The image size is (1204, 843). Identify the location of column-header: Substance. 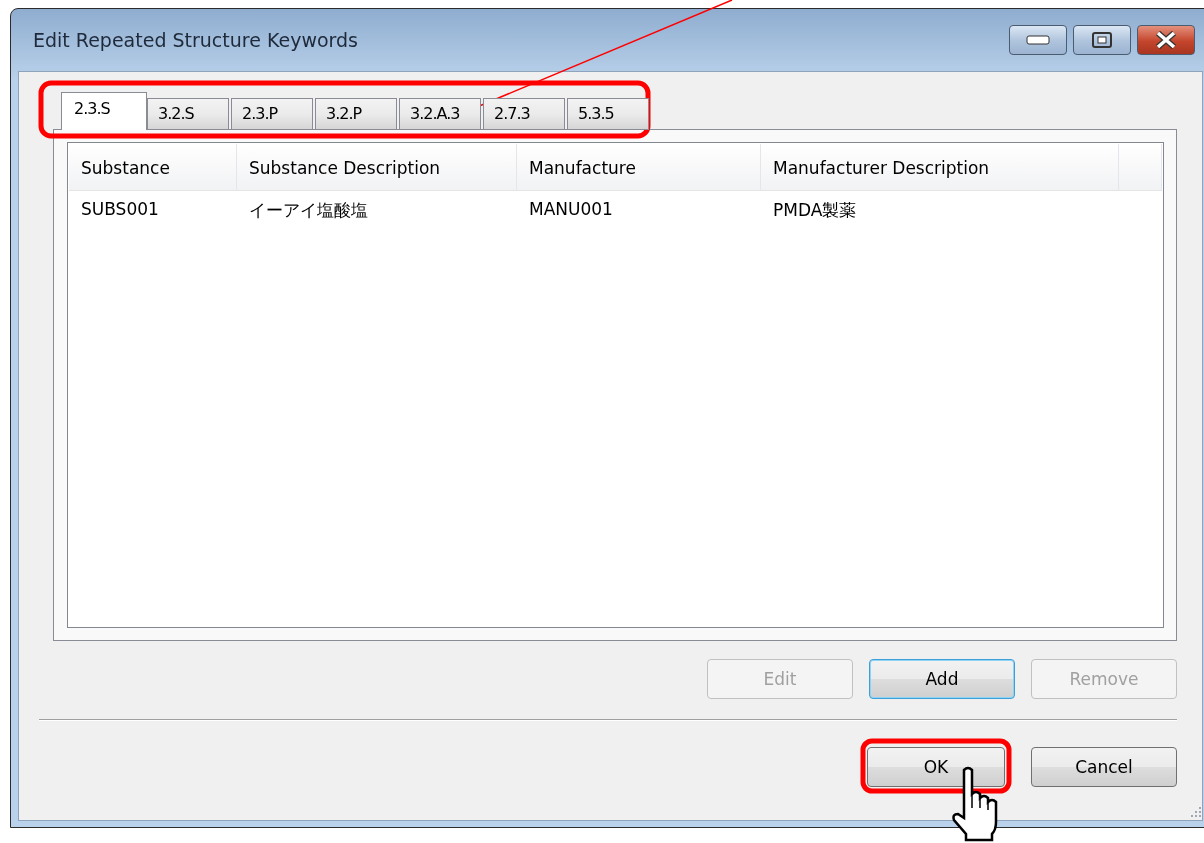
(153, 167).